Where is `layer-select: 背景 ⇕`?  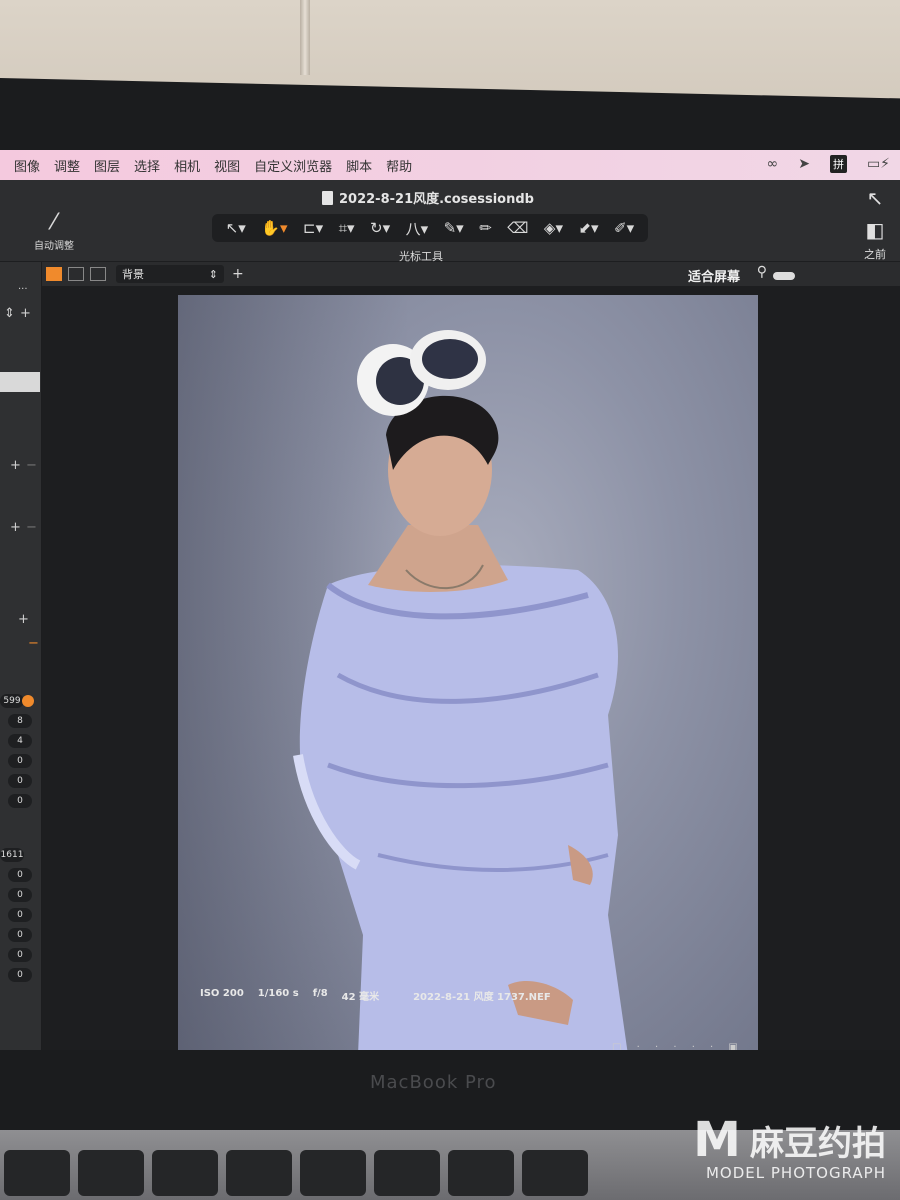
layer-select: 背景 ⇕ is located at coordinates (170, 274).